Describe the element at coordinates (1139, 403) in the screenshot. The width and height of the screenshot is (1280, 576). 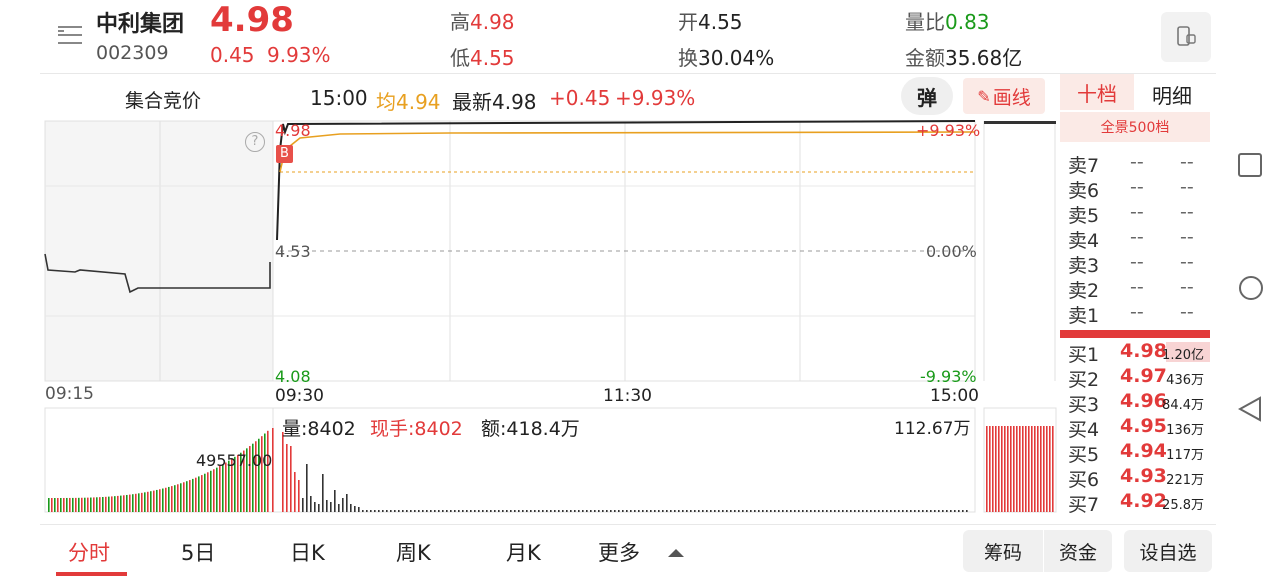
I see `buy-row: 买3 4.96 84.4万` at that location.